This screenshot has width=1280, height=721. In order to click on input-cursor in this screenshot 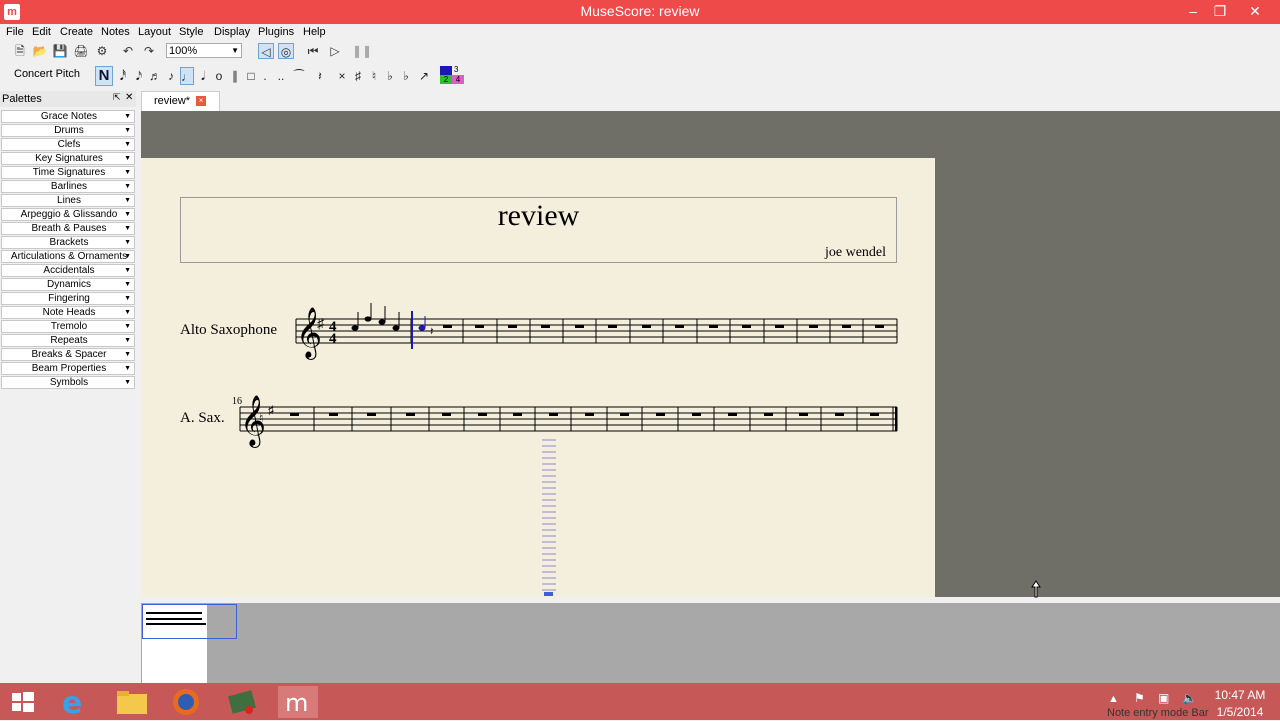, I will do `click(412, 330)`.